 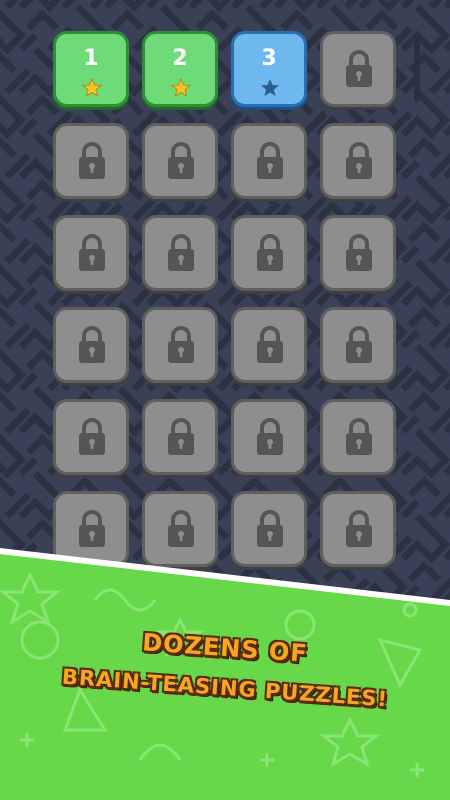 I want to click on level-tile-3: 3, so click(x=269, y=69).